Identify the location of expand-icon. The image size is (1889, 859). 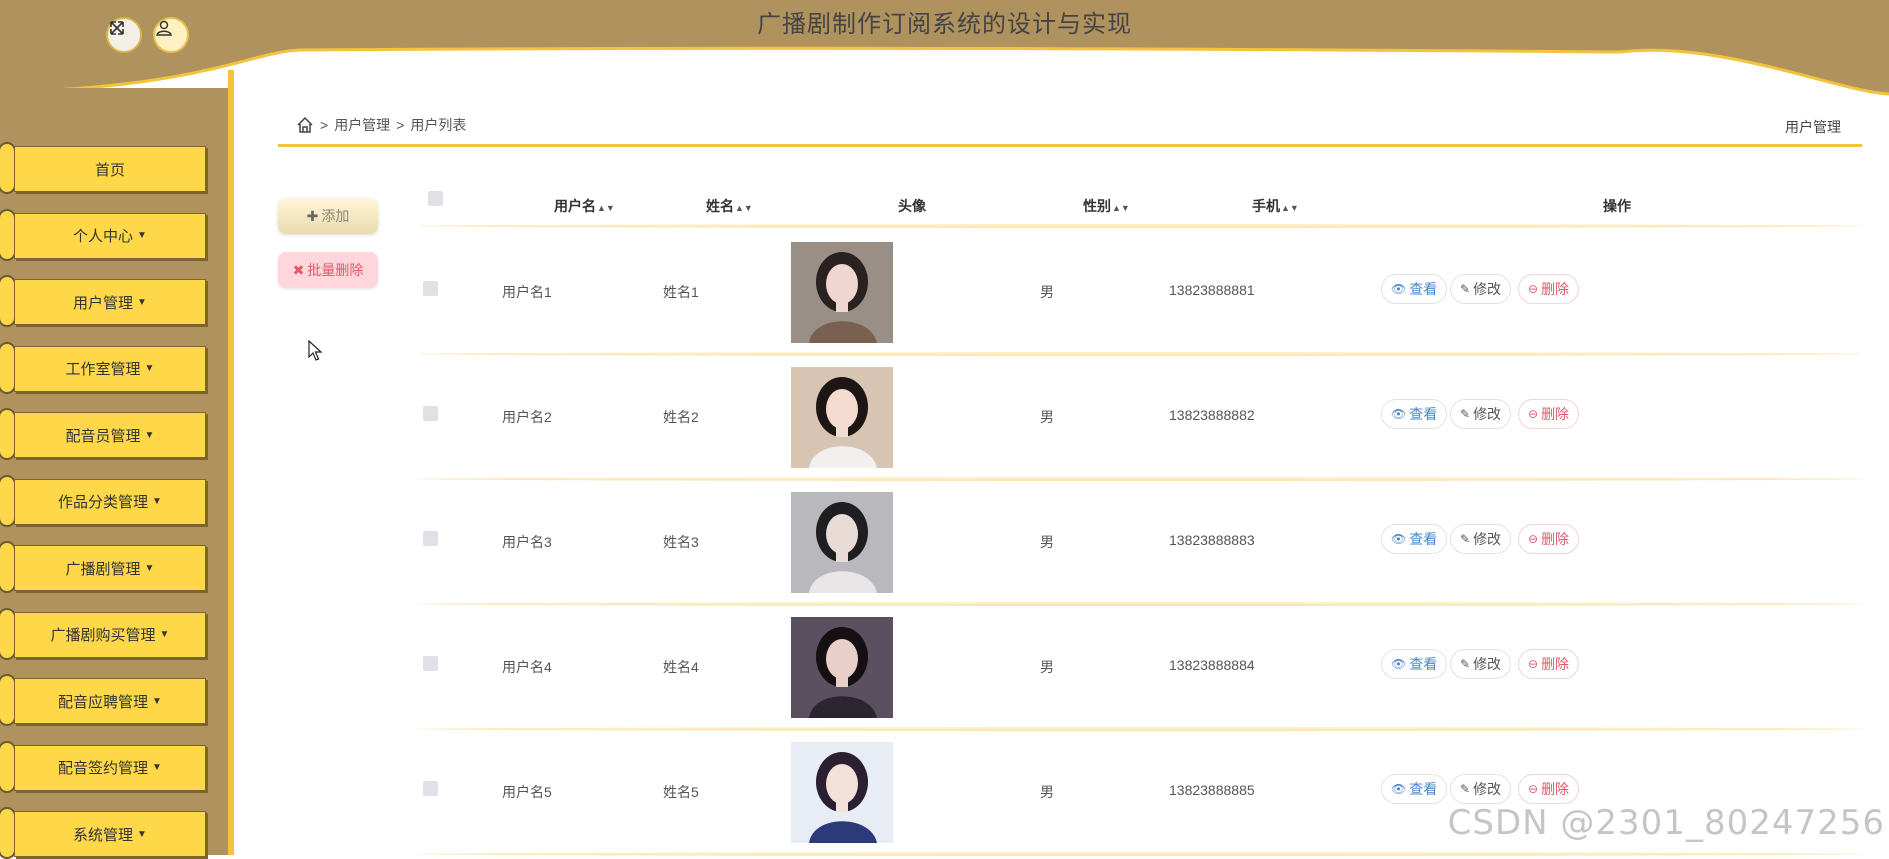
(117, 28).